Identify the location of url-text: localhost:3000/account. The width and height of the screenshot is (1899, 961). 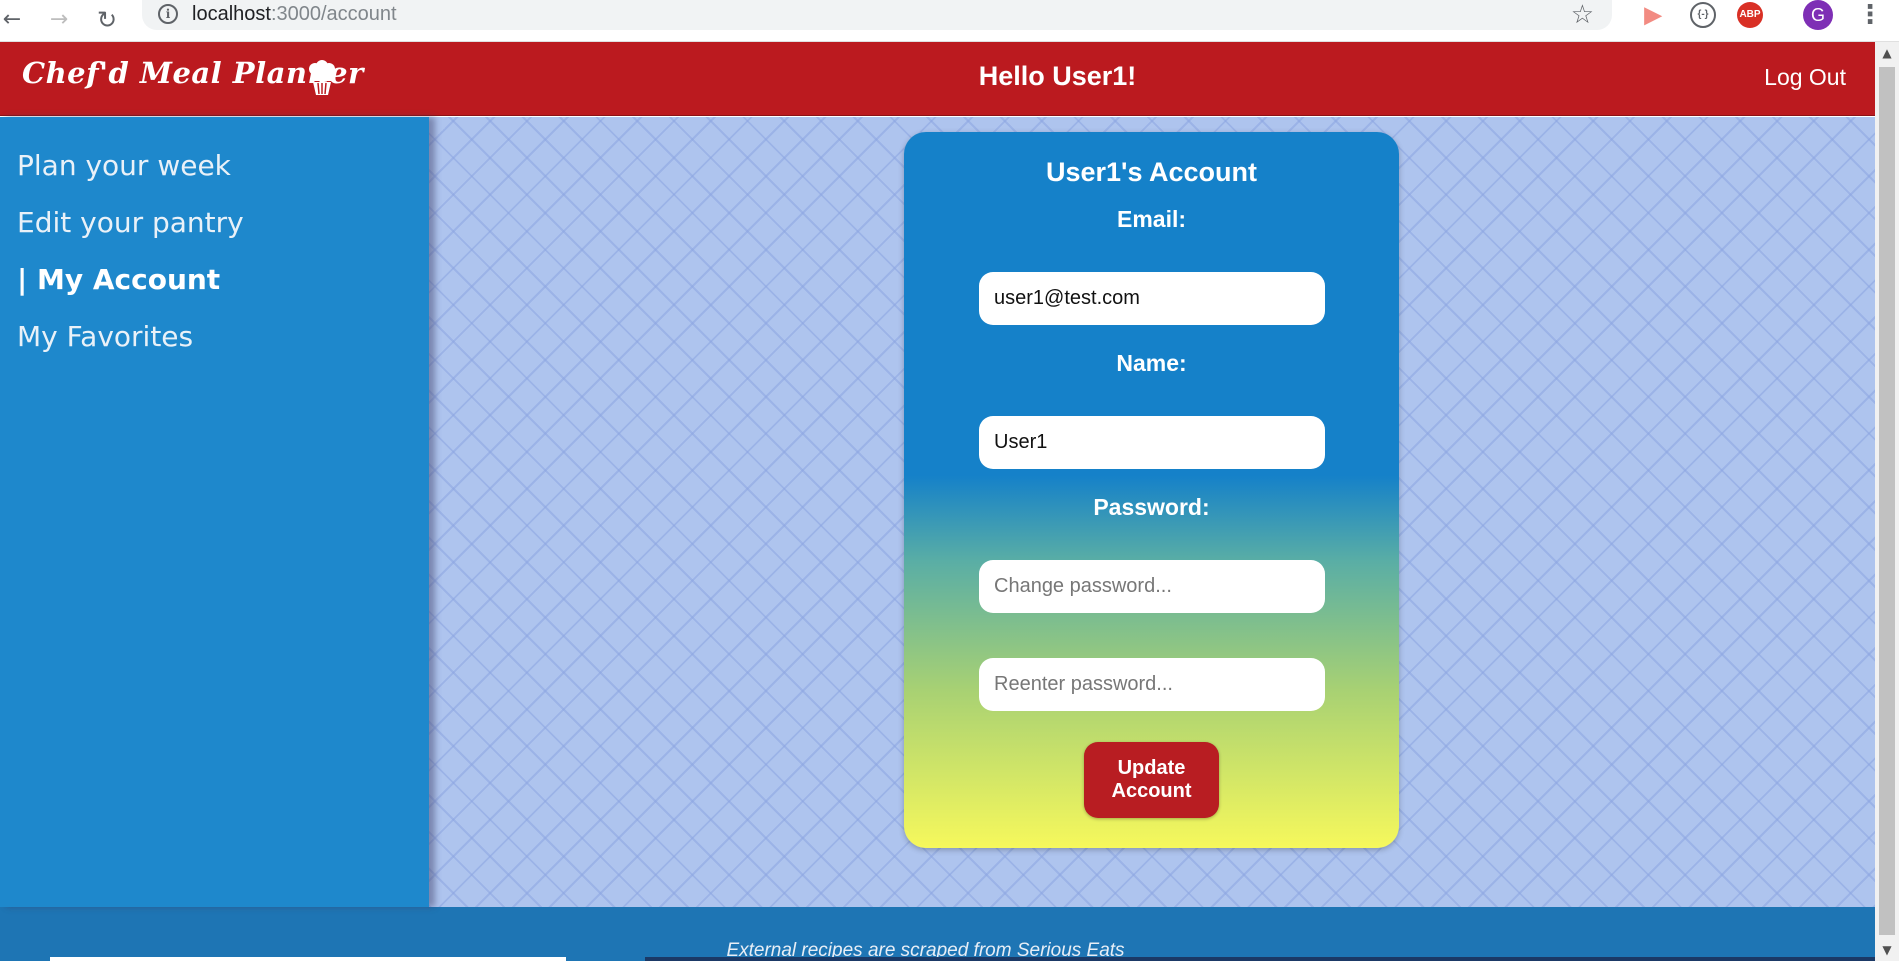
(294, 14).